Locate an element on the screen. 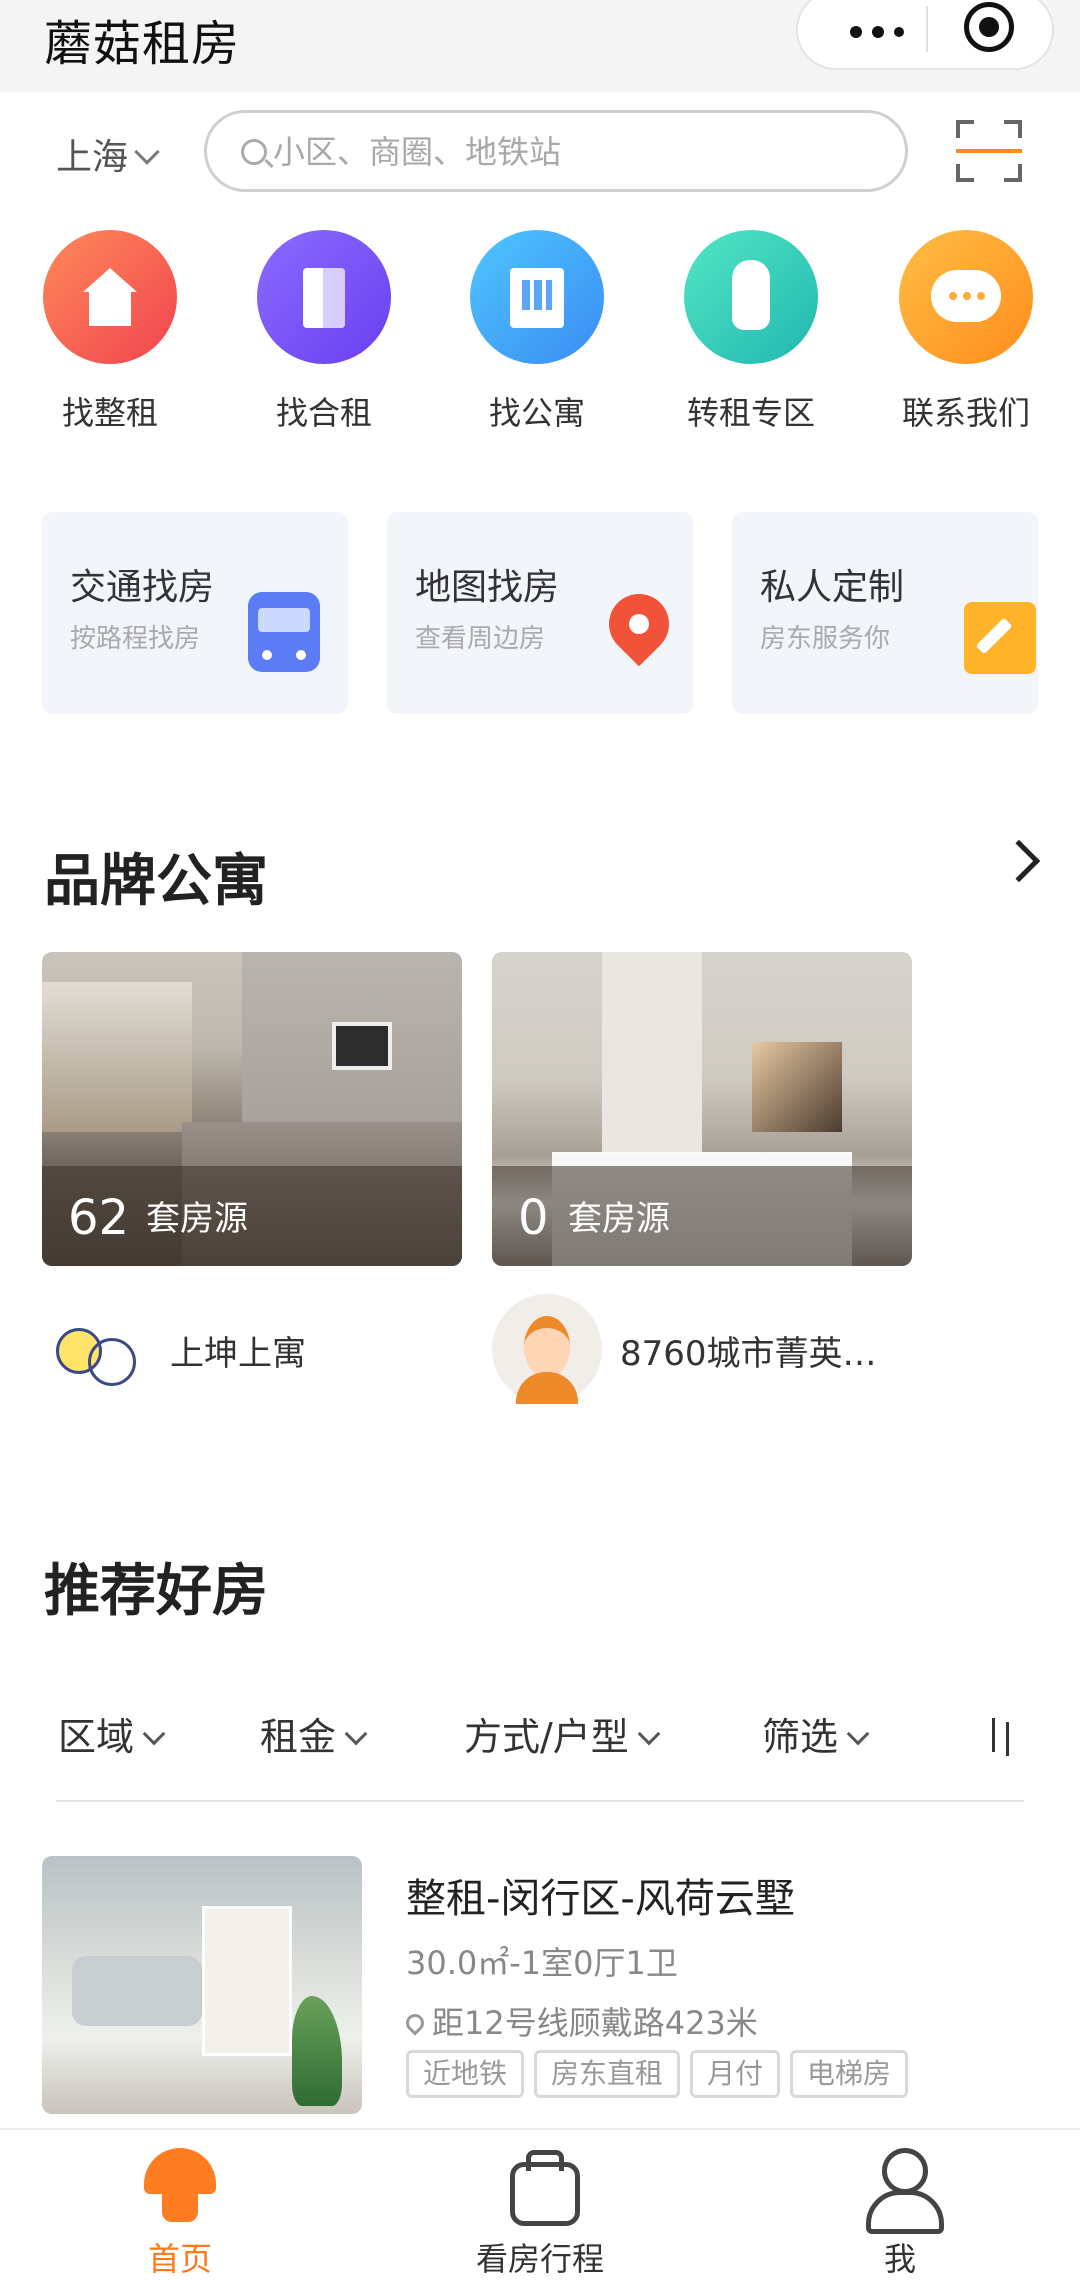  nav-label: 找整租 is located at coordinates (109, 413).